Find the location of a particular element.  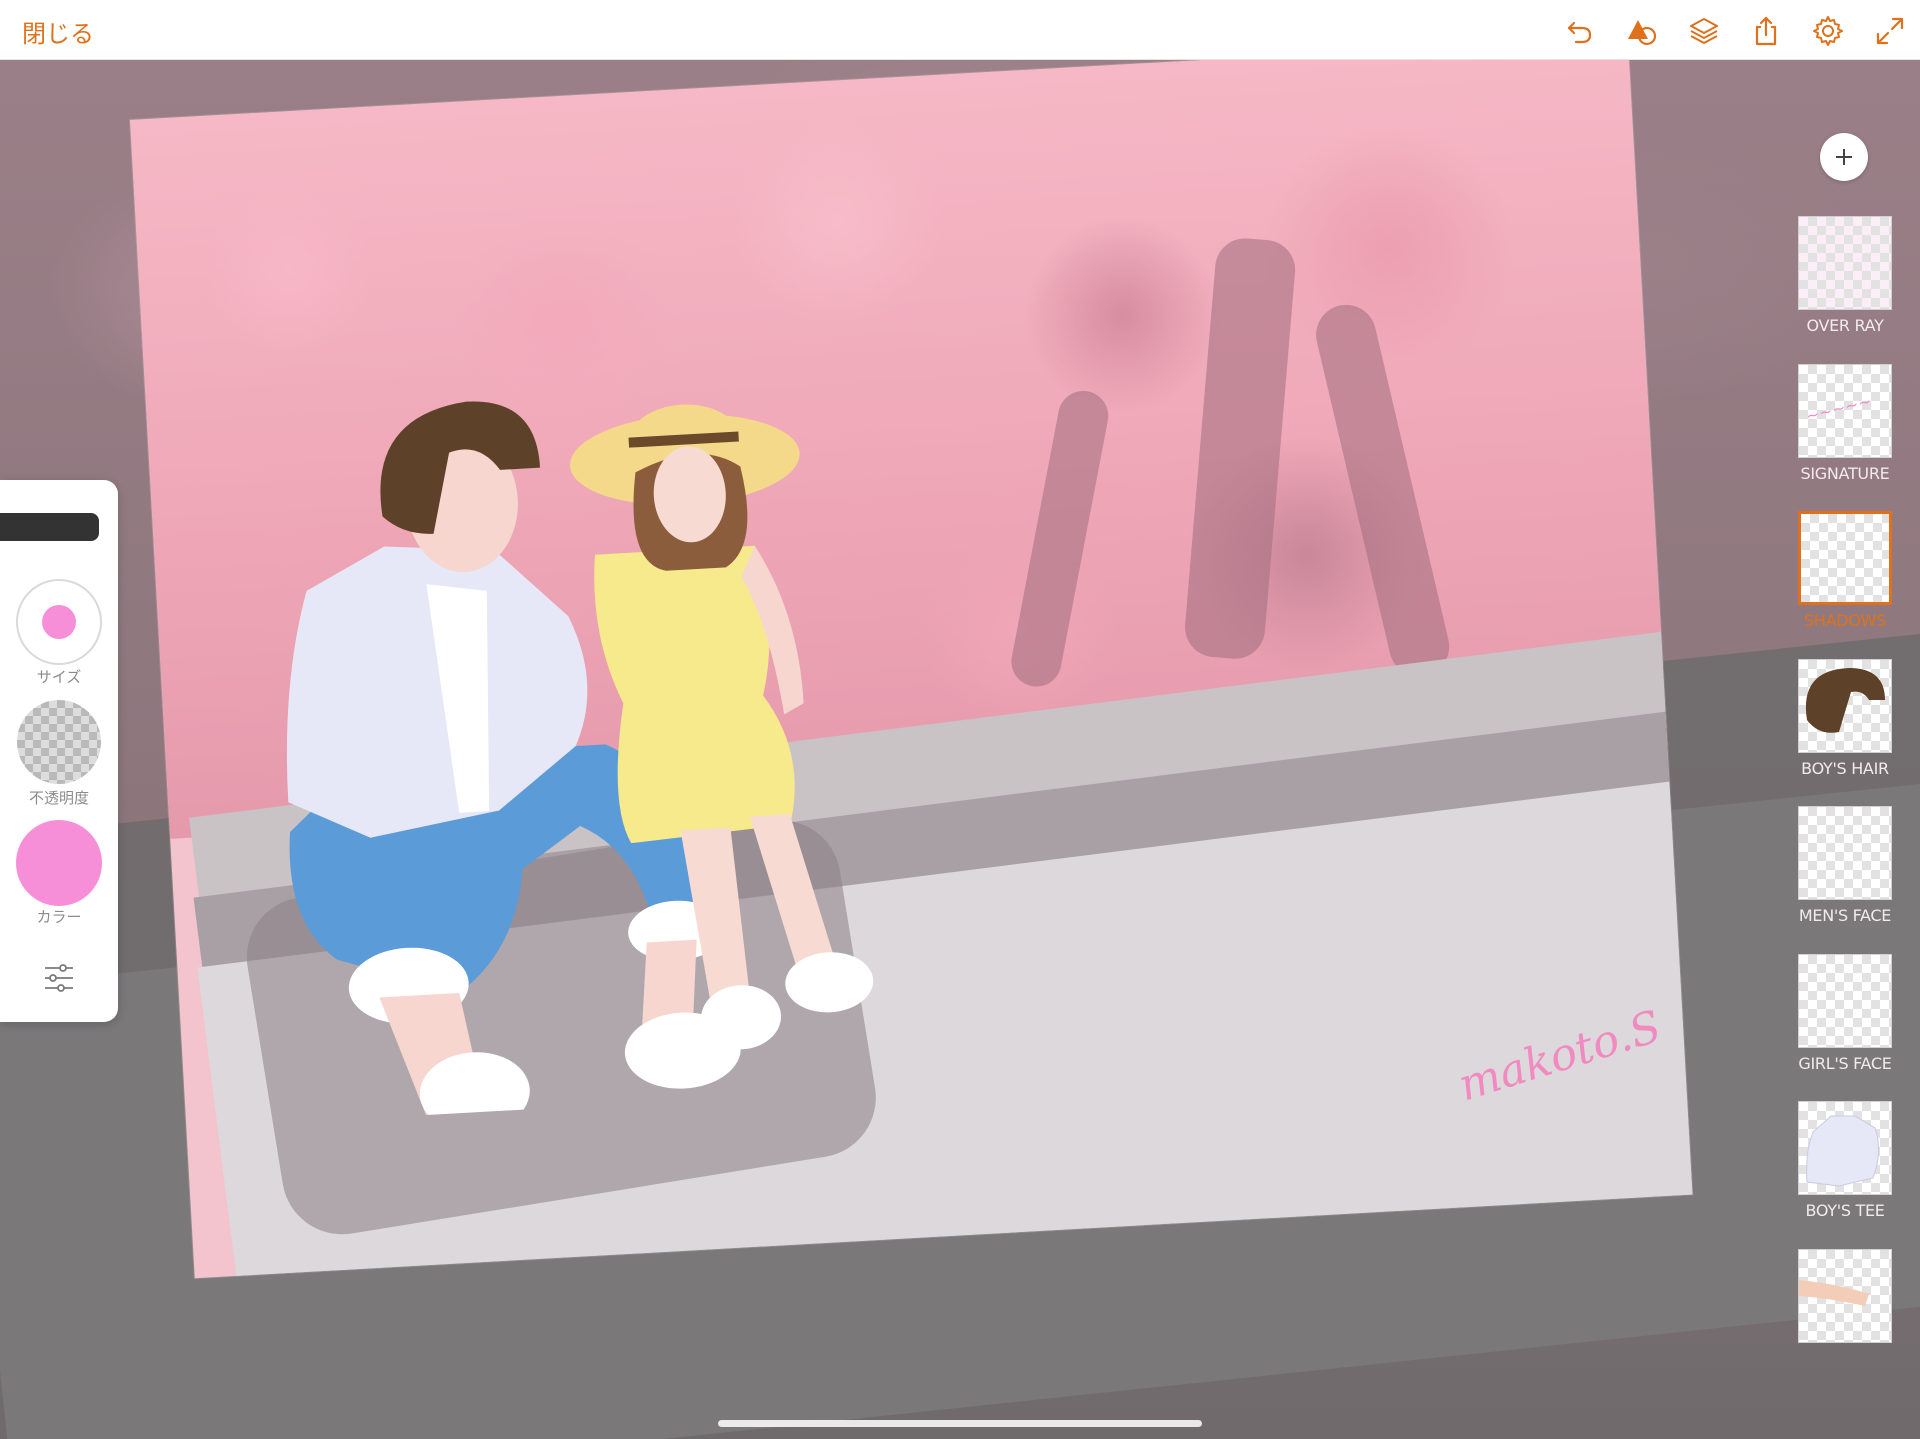

layer-name: BOY'S HAIR is located at coordinates (1845, 768).